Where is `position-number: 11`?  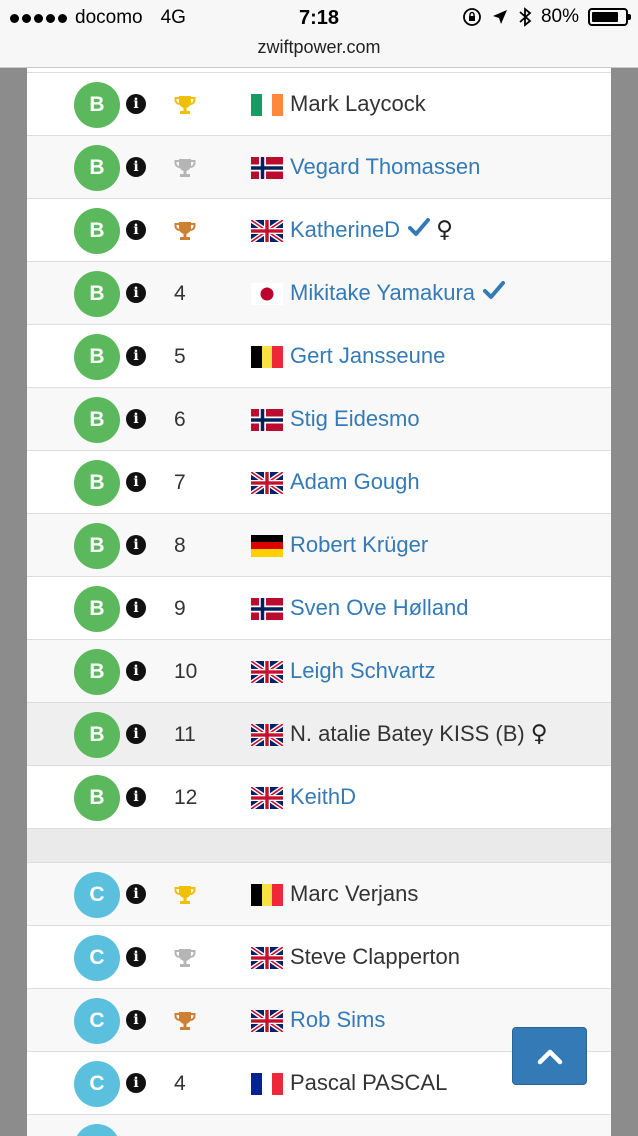 position-number: 11 is located at coordinates (185, 734).